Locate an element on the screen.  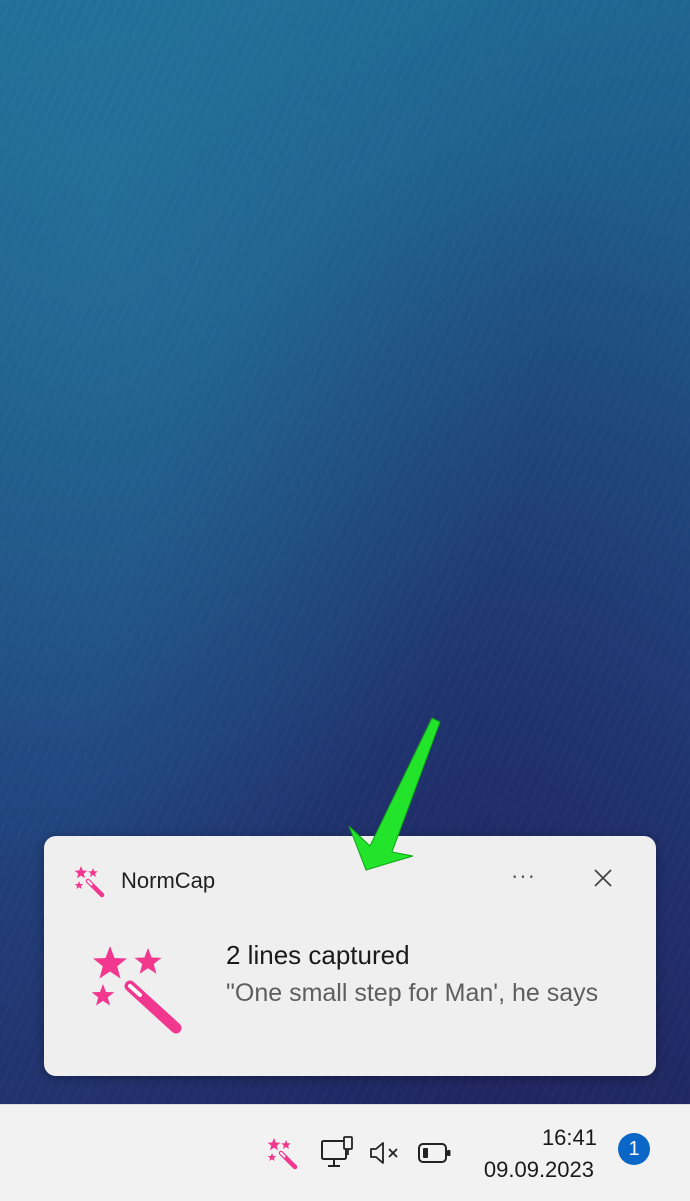
network-icon is located at coordinates (338, 1153).